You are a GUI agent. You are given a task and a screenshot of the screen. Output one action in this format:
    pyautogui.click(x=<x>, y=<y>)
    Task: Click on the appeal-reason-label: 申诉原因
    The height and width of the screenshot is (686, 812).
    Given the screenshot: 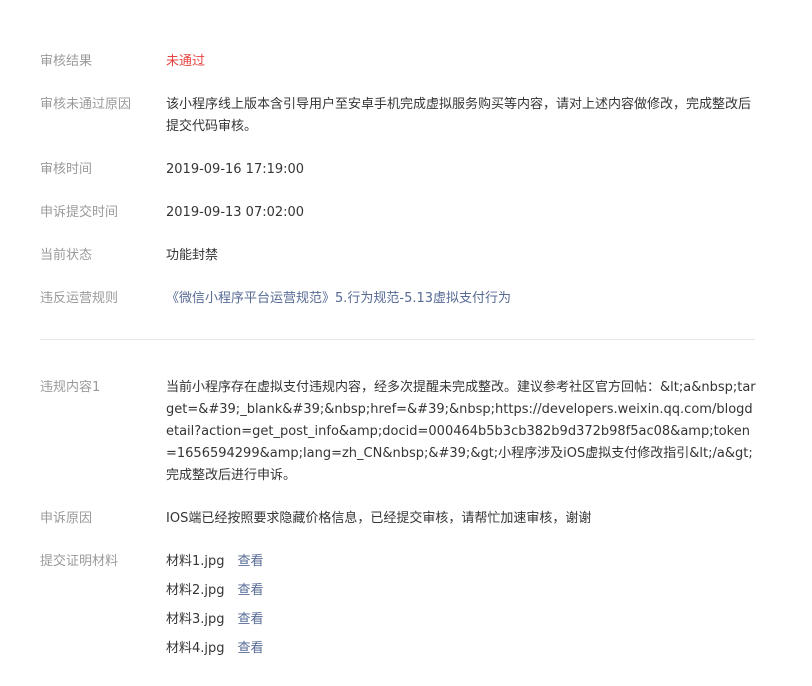 What is the action you would take?
    pyautogui.click(x=66, y=518)
    